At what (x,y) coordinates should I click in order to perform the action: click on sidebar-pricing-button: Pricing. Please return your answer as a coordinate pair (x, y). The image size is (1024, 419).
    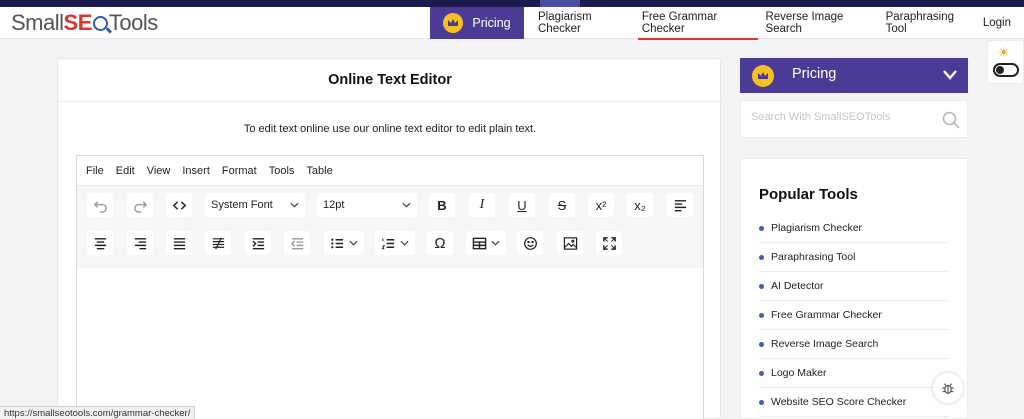
    Looking at the image, I should click on (854, 75).